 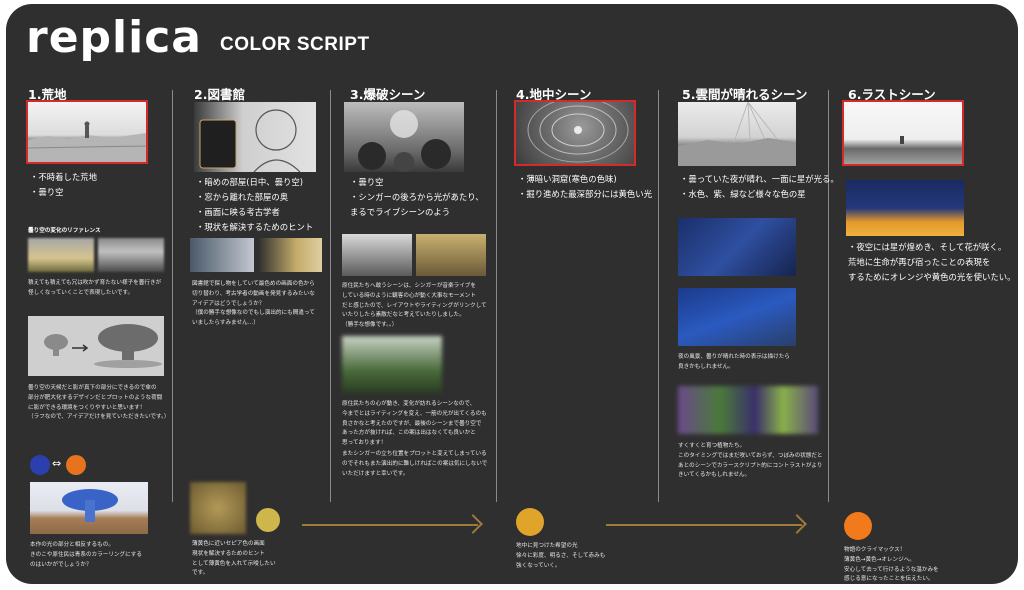 What do you see at coordinates (567, 179) in the screenshot?
I see `underground-desc-1: ・薄暗い洞窟(寒色の色味)` at bounding box center [567, 179].